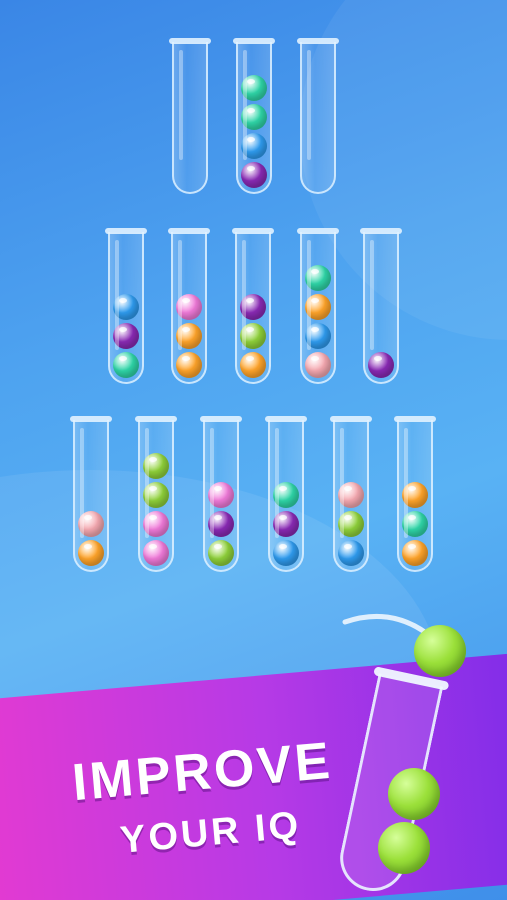 This screenshot has width=507, height=900. What do you see at coordinates (440, 651) in the screenshot?
I see `falling-ball` at bounding box center [440, 651].